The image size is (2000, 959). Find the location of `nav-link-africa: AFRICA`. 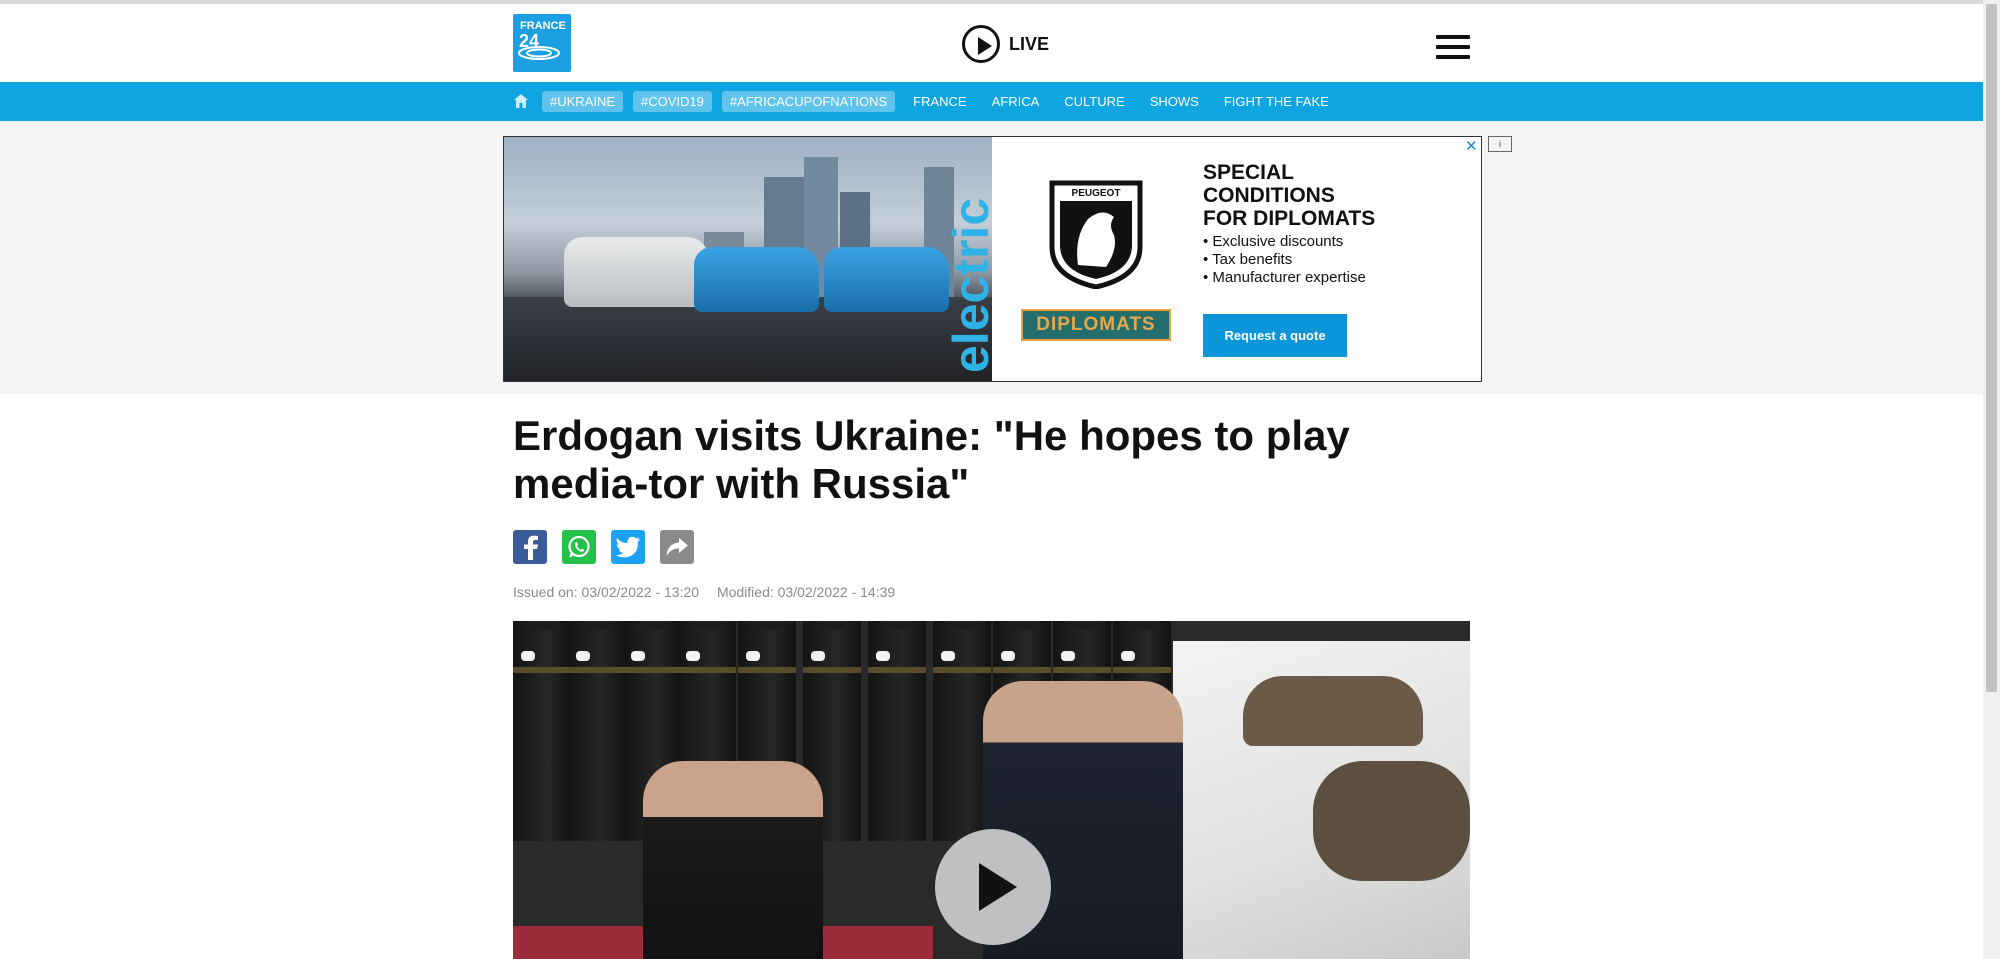

nav-link-africa: AFRICA is located at coordinates (1016, 101).